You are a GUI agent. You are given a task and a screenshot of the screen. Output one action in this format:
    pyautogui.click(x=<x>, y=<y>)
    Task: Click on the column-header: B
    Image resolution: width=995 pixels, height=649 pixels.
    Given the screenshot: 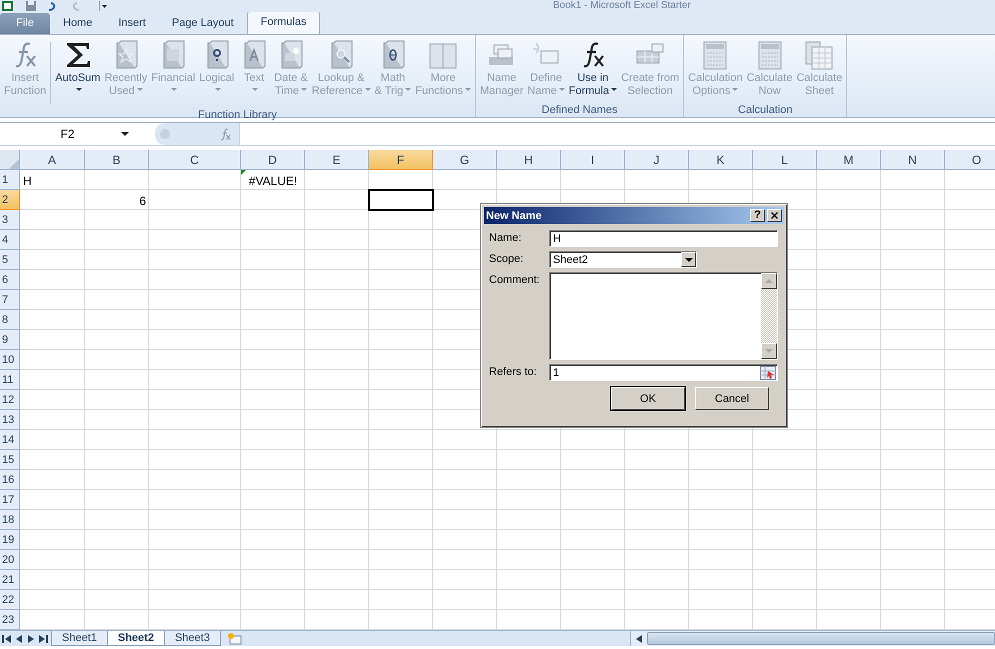 What is the action you would take?
    pyautogui.click(x=117, y=160)
    